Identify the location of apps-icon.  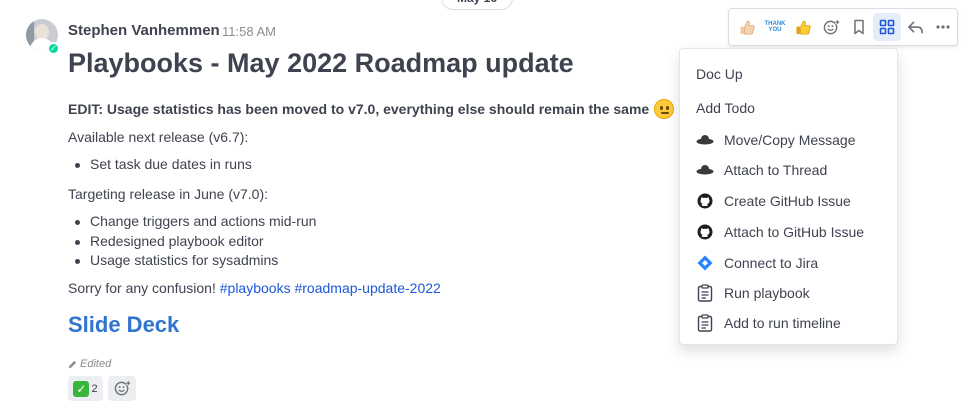
(887, 27).